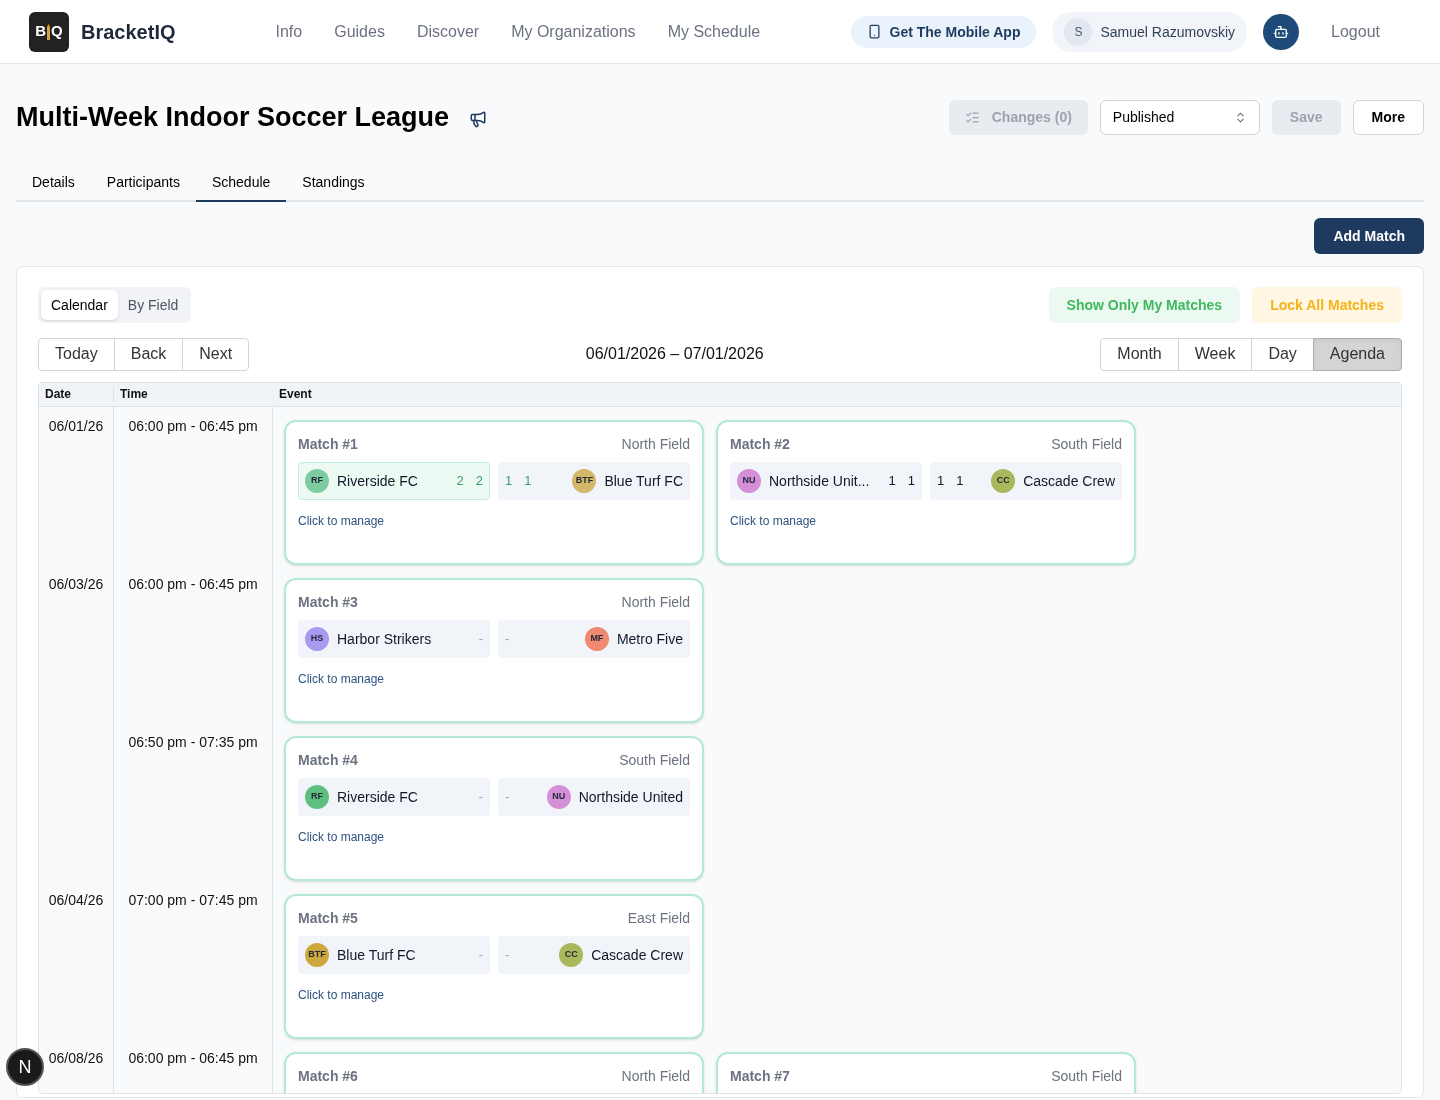 Image resolution: width=1440 pixels, height=1100 pixels. I want to click on tab: Standings, so click(333, 186).